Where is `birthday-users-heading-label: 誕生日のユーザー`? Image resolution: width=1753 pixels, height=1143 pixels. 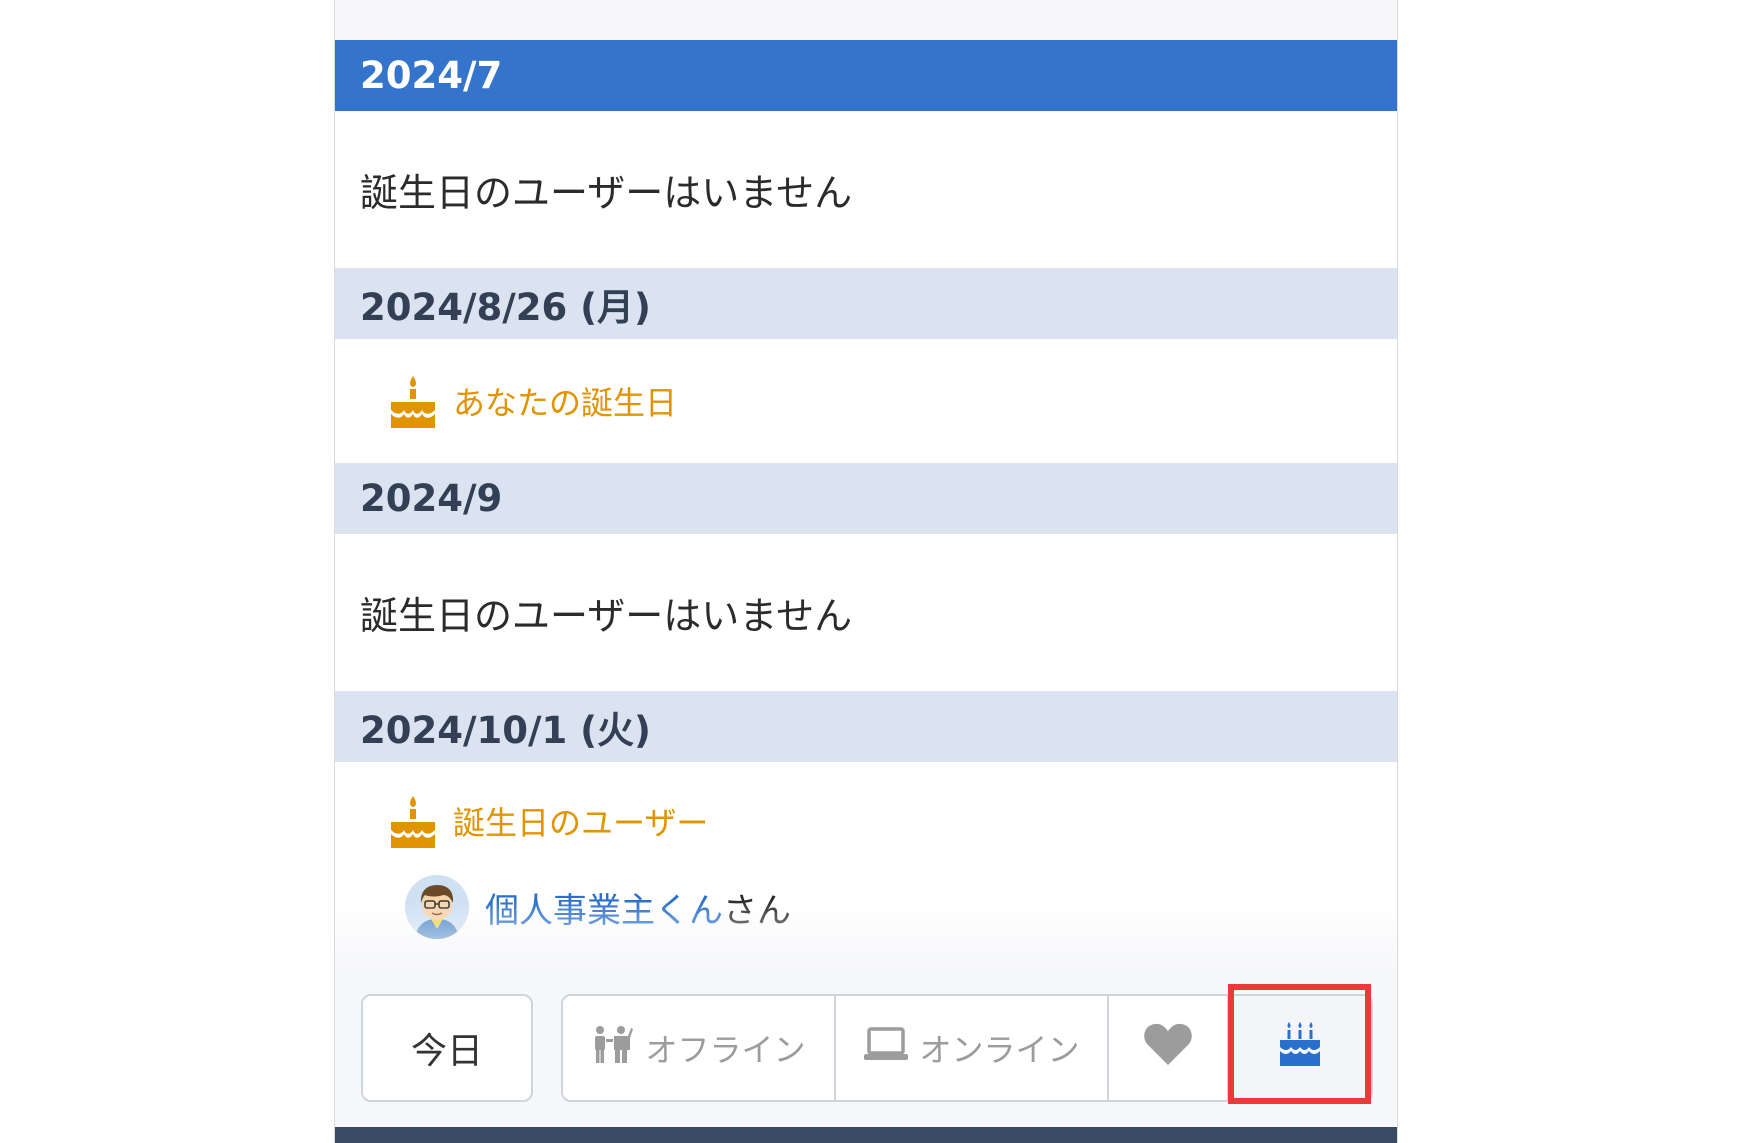 birthday-users-heading-label: 誕生日のユーザー is located at coordinates (581, 823).